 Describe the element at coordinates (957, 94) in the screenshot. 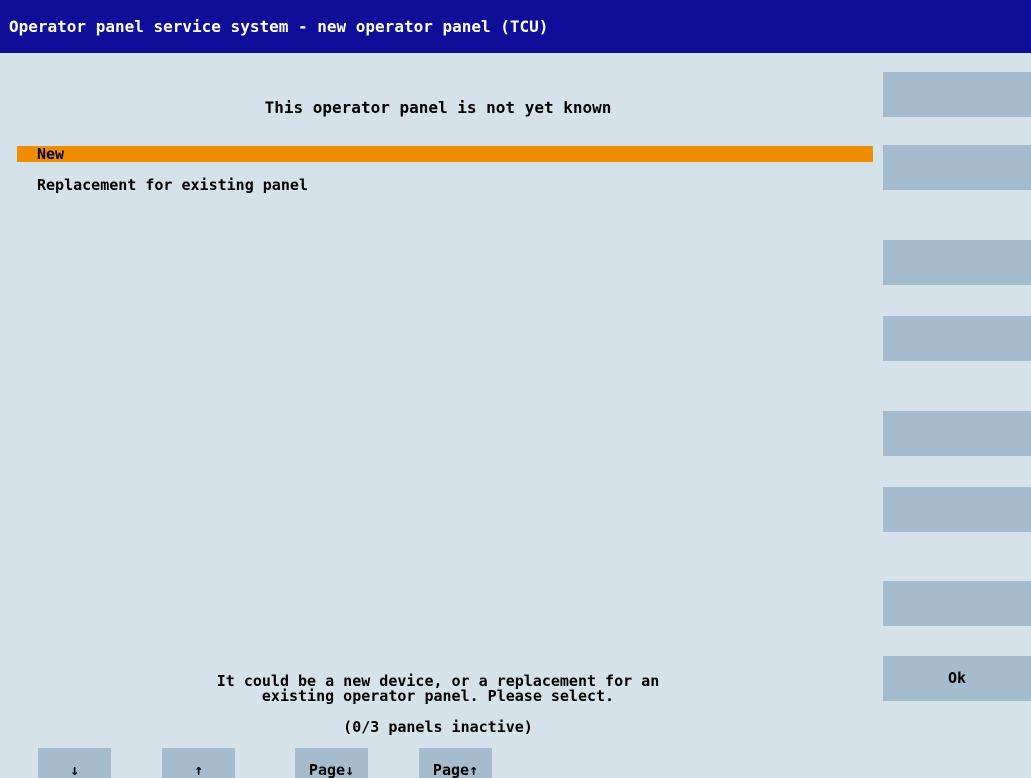

I see `softkey-v1` at that location.